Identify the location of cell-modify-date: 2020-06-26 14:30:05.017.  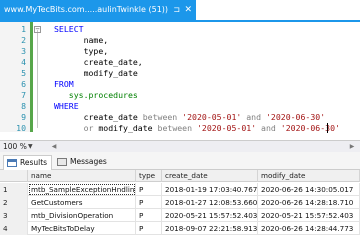
(309, 189).